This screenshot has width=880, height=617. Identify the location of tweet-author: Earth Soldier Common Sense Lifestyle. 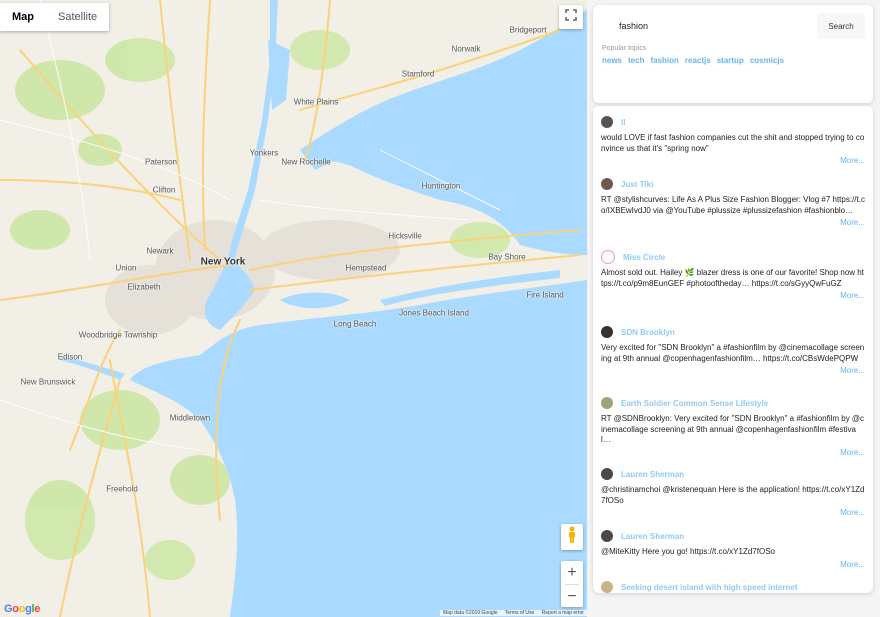
(694, 403).